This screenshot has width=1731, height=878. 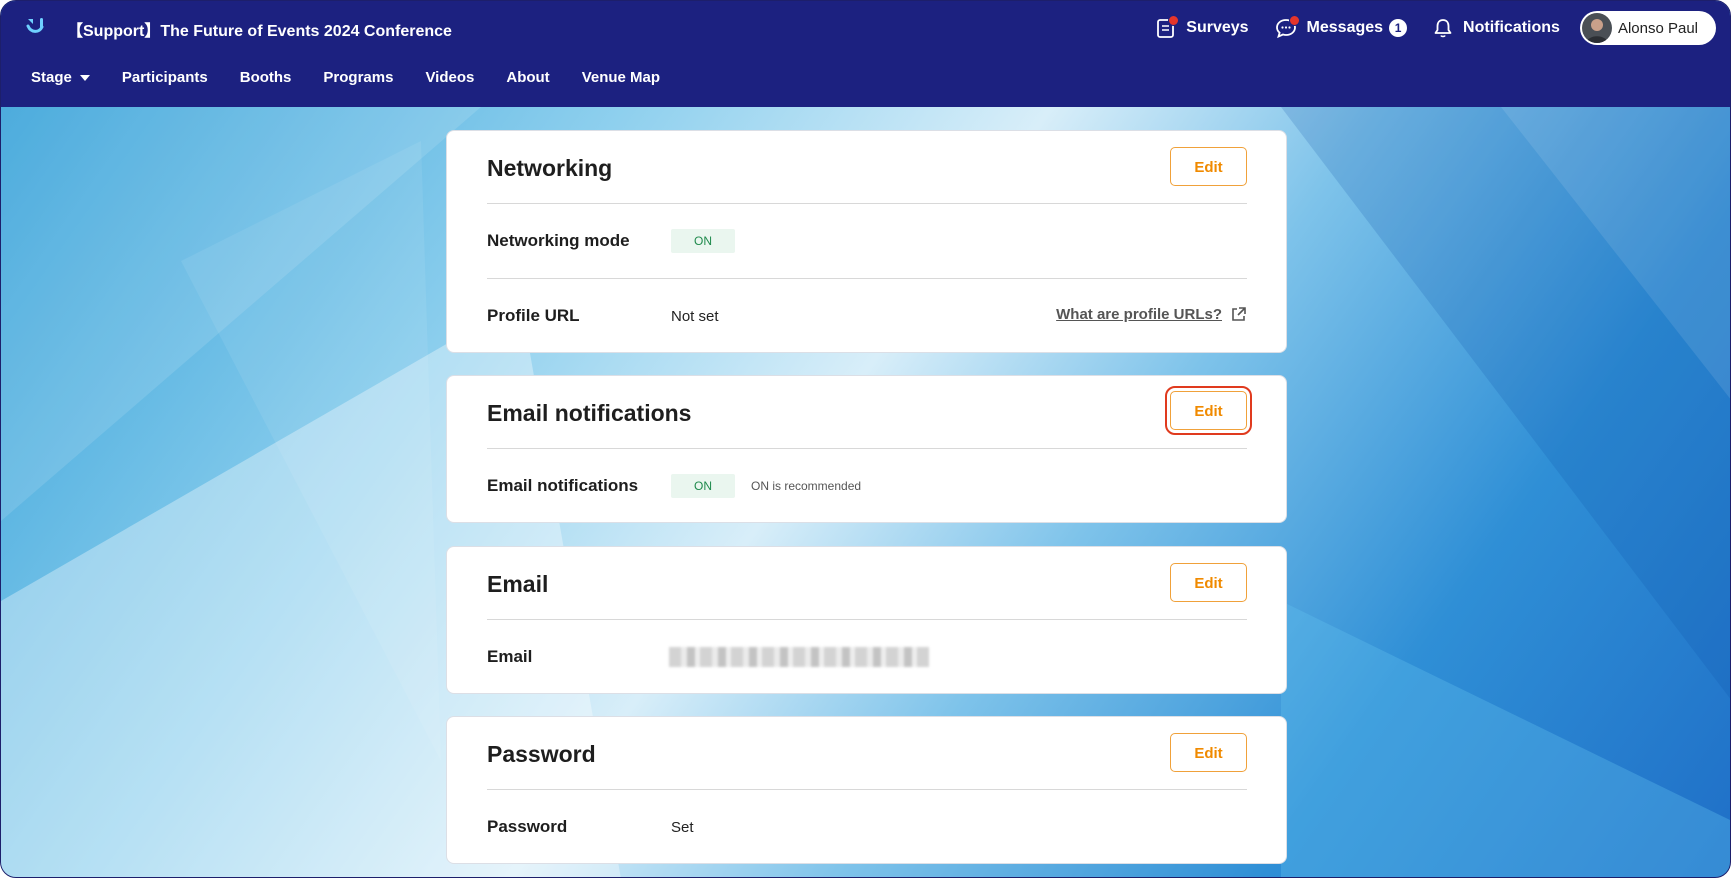 I want to click on password-card: Password Edit Password Set, so click(x=866, y=790).